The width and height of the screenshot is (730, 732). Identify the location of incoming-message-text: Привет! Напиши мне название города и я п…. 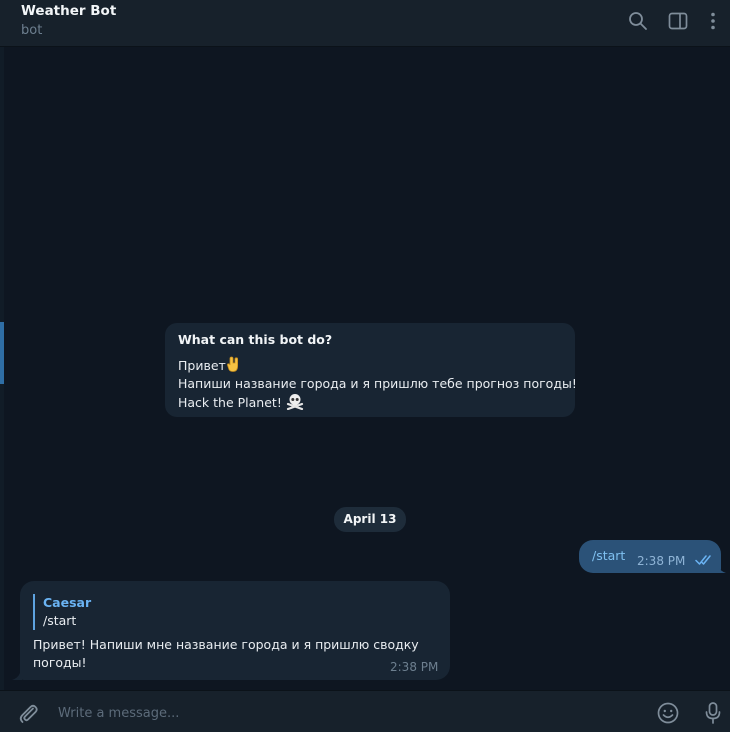
(226, 653).